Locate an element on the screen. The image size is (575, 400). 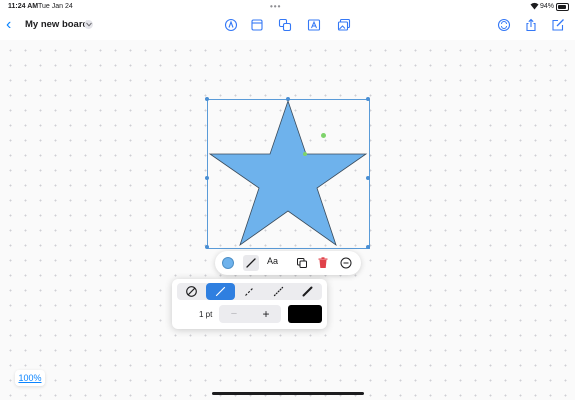
status-bar: 11:24 AM Tue Jan 24 ••• 94% is located at coordinates (287, 7).